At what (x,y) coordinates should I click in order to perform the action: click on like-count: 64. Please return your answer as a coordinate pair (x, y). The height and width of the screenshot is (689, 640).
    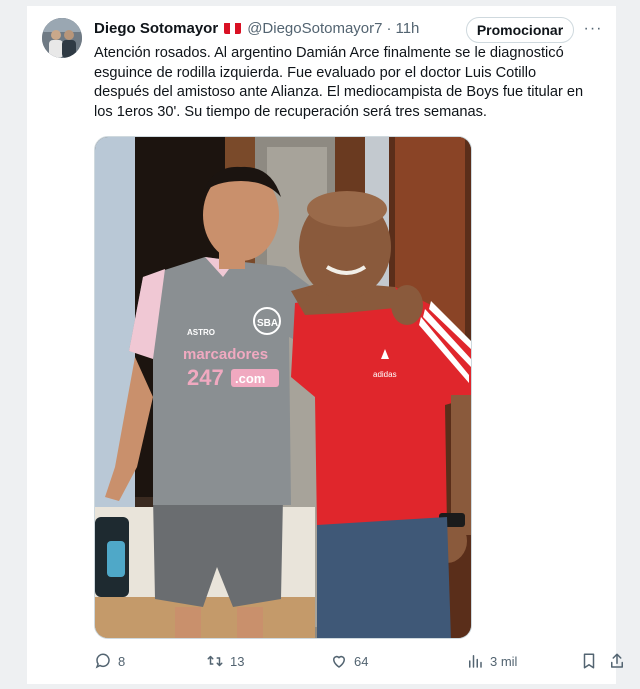
    Looking at the image, I should click on (361, 661).